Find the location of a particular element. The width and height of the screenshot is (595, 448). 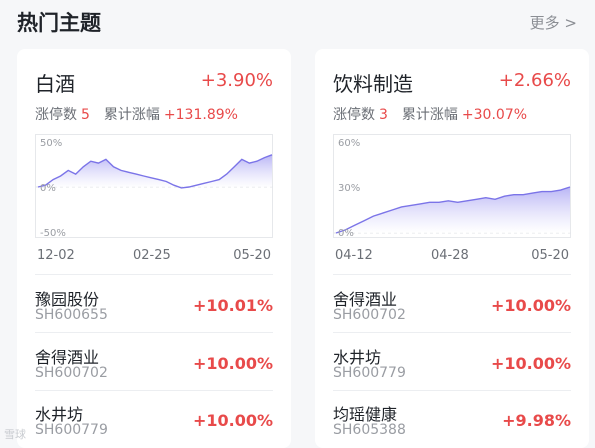

stock-row: 均瑶健康 SH605388 +9.98% is located at coordinates (452, 424).